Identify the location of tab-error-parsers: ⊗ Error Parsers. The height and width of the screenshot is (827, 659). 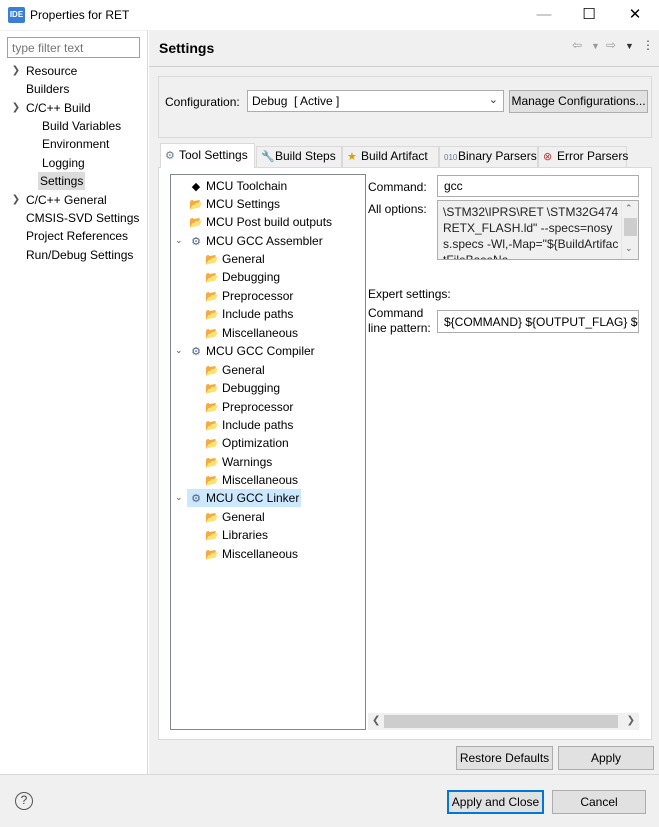
(583, 156).